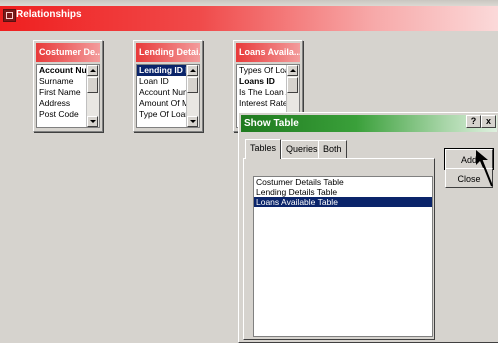  I want to click on field-item: Amount Of Mc, so click(161, 103).